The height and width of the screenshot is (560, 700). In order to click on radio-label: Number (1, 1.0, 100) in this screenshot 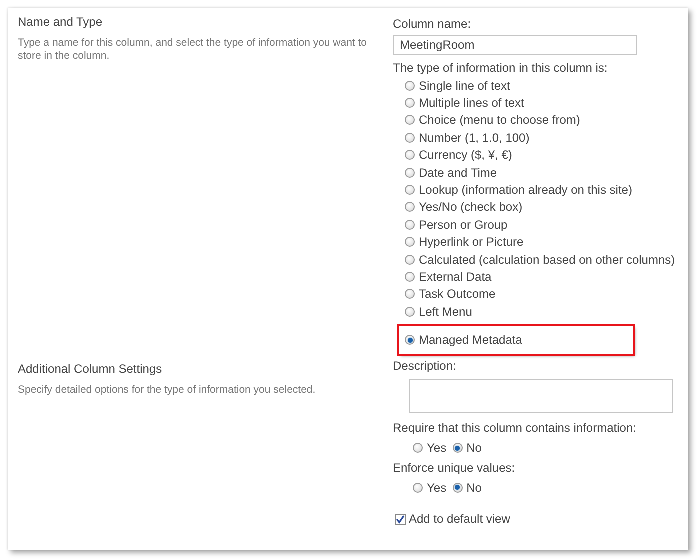, I will do `click(474, 137)`.